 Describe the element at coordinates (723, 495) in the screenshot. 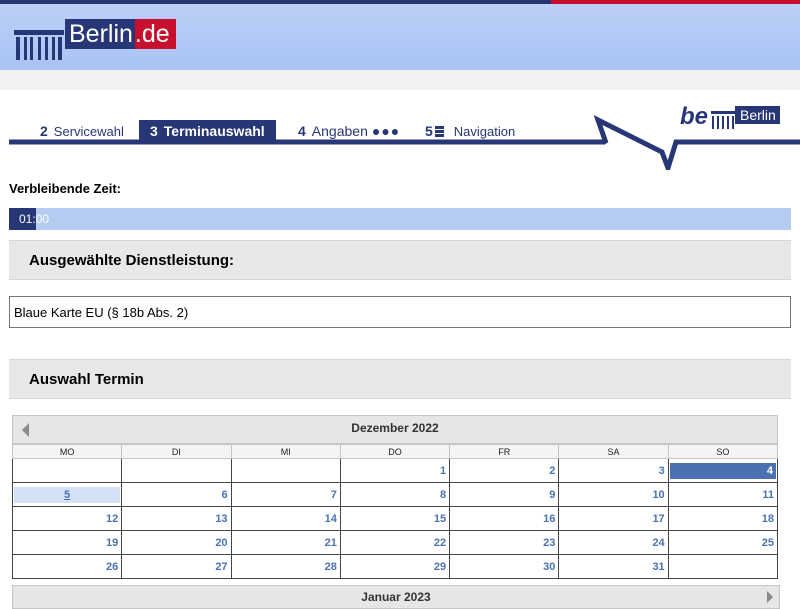

I see `calendar-day-link: 11` at that location.